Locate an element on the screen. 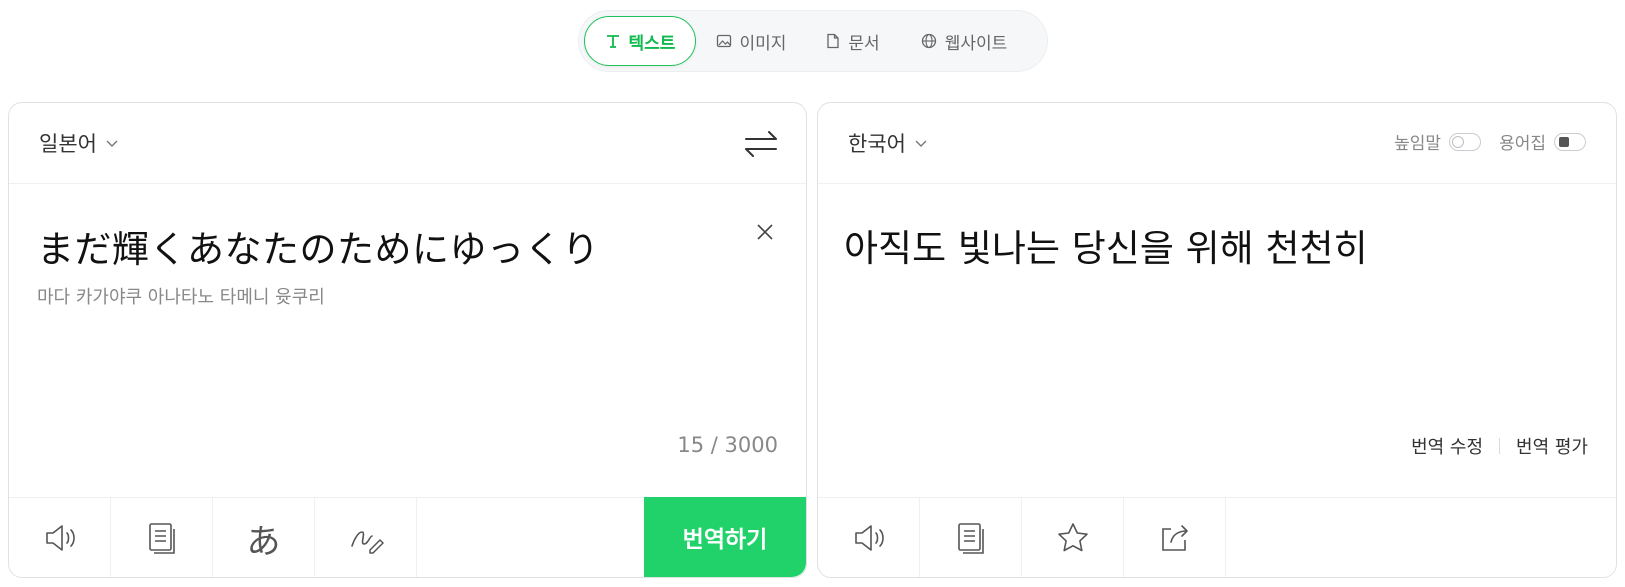 Image resolution: width=1625 pixels, height=587 pixels. divider is located at coordinates (1500, 446).